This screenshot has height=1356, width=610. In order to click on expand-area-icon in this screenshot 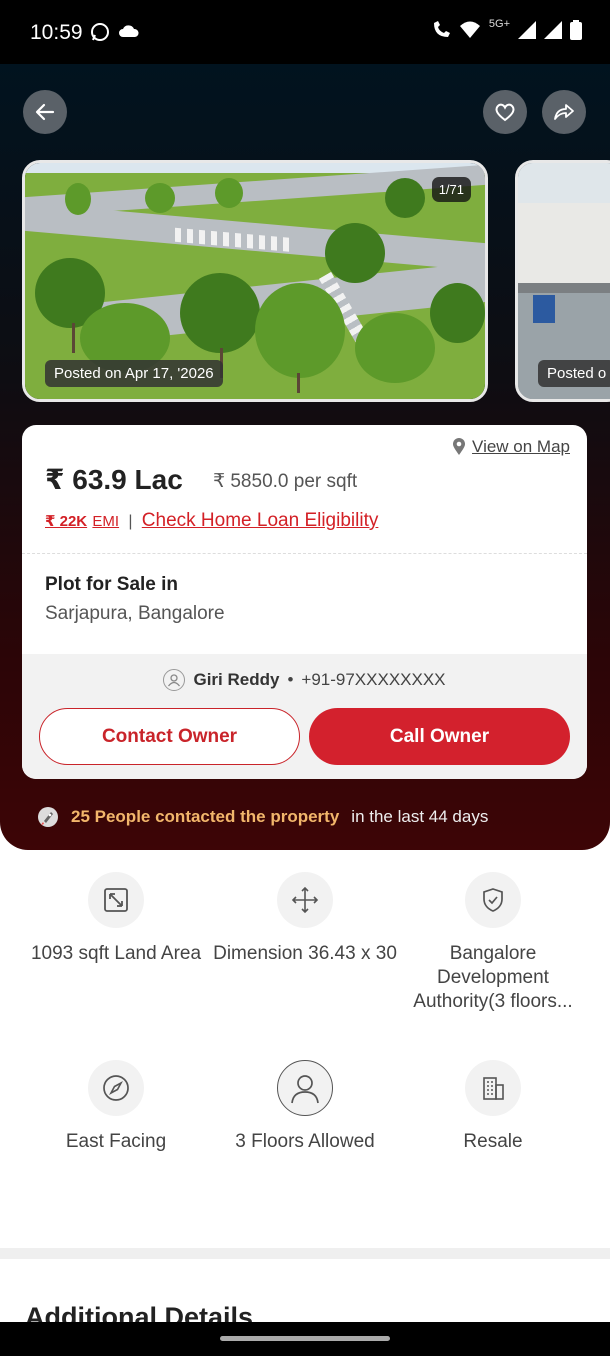, I will do `click(116, 900)`.